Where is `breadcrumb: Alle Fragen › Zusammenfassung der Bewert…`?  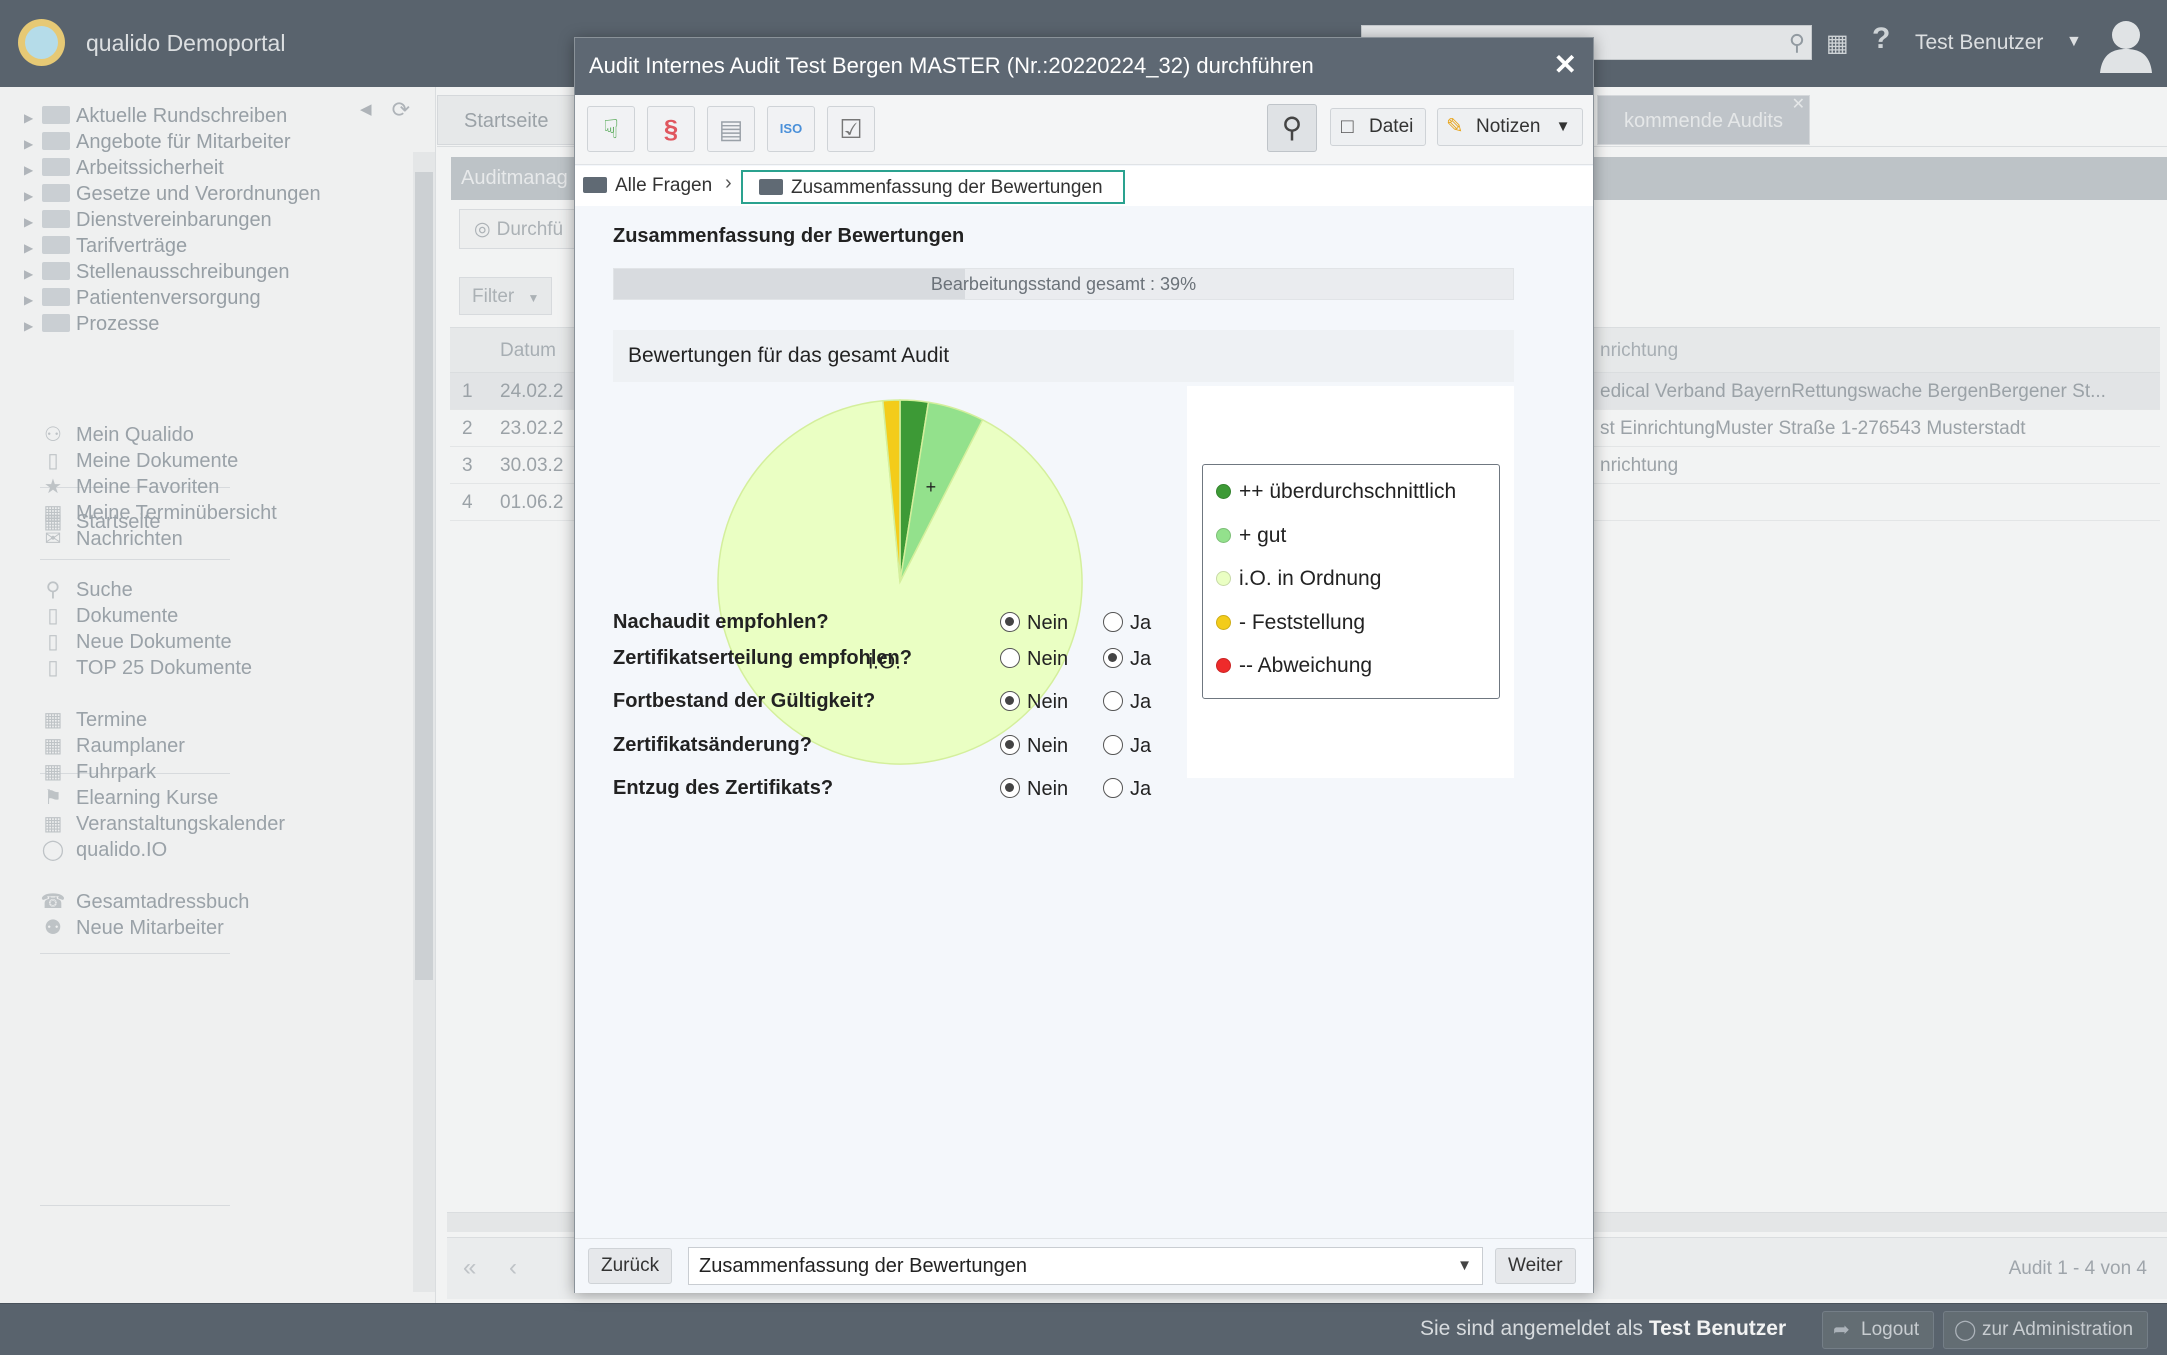
breadcrumb: Alle Fragen › Zusammenfassung der Bewert… is located at coordinates (1084, 186).